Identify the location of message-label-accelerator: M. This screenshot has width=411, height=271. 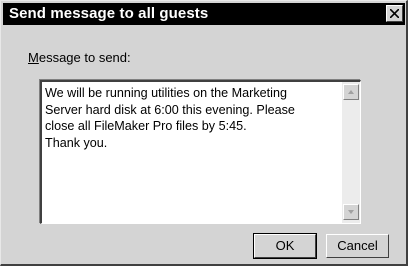
(33, 57).